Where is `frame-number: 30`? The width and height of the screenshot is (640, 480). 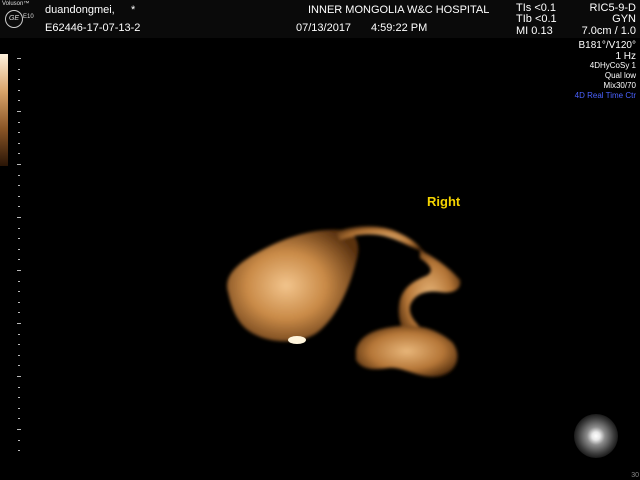 frame-number: 30 is located at coordinates (635, 475).